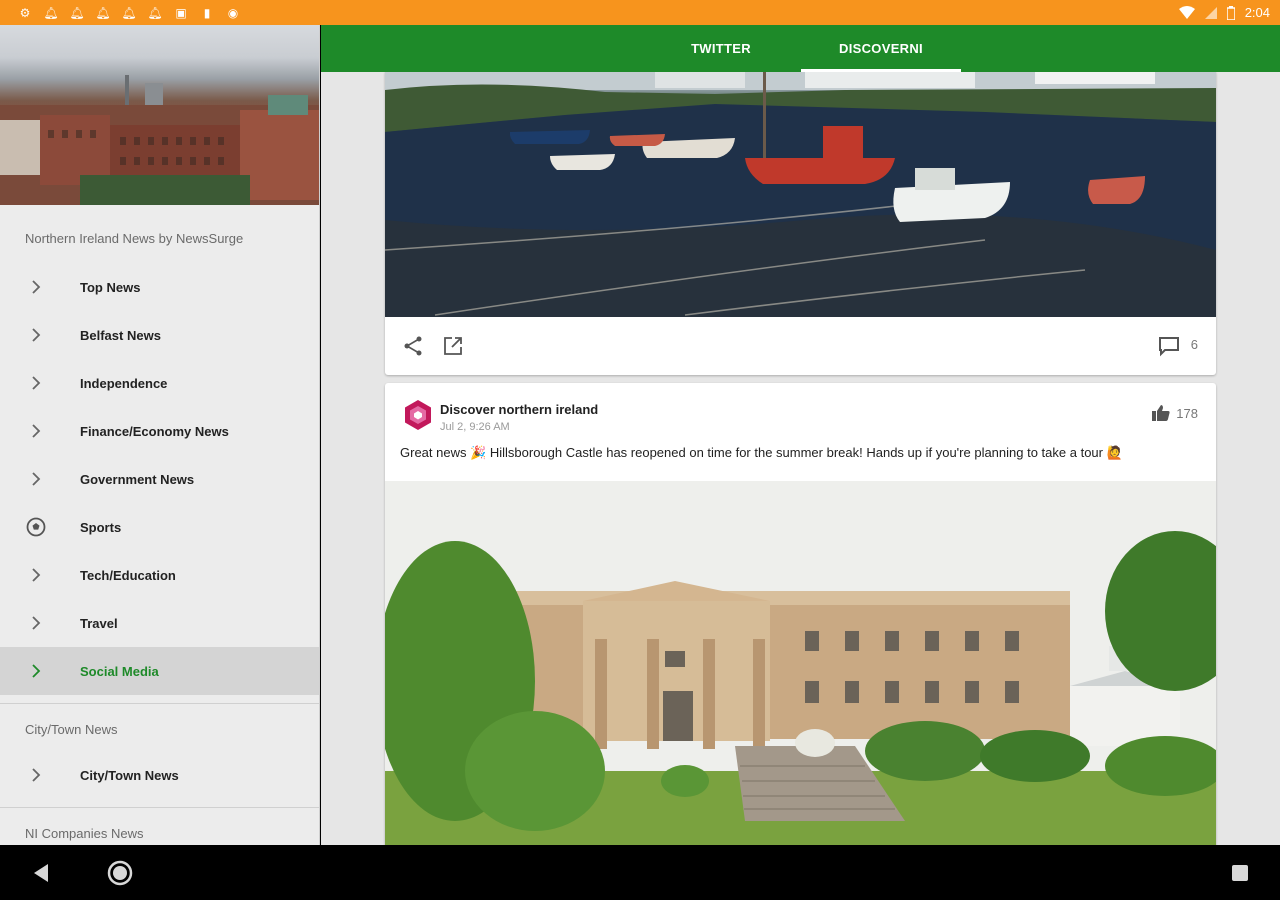 This screenshot has height=900, width=1280. What do you see at coordinates (84, 833) in the screenshot?
I see `section-title-ni-companies: NI Companies News` at bounding box center [84, 833].